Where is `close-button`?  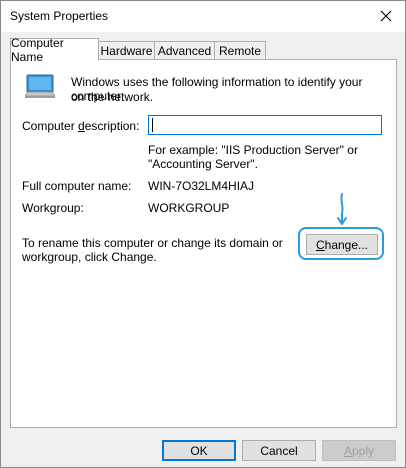 close-button is located at coordinates (386, 16).